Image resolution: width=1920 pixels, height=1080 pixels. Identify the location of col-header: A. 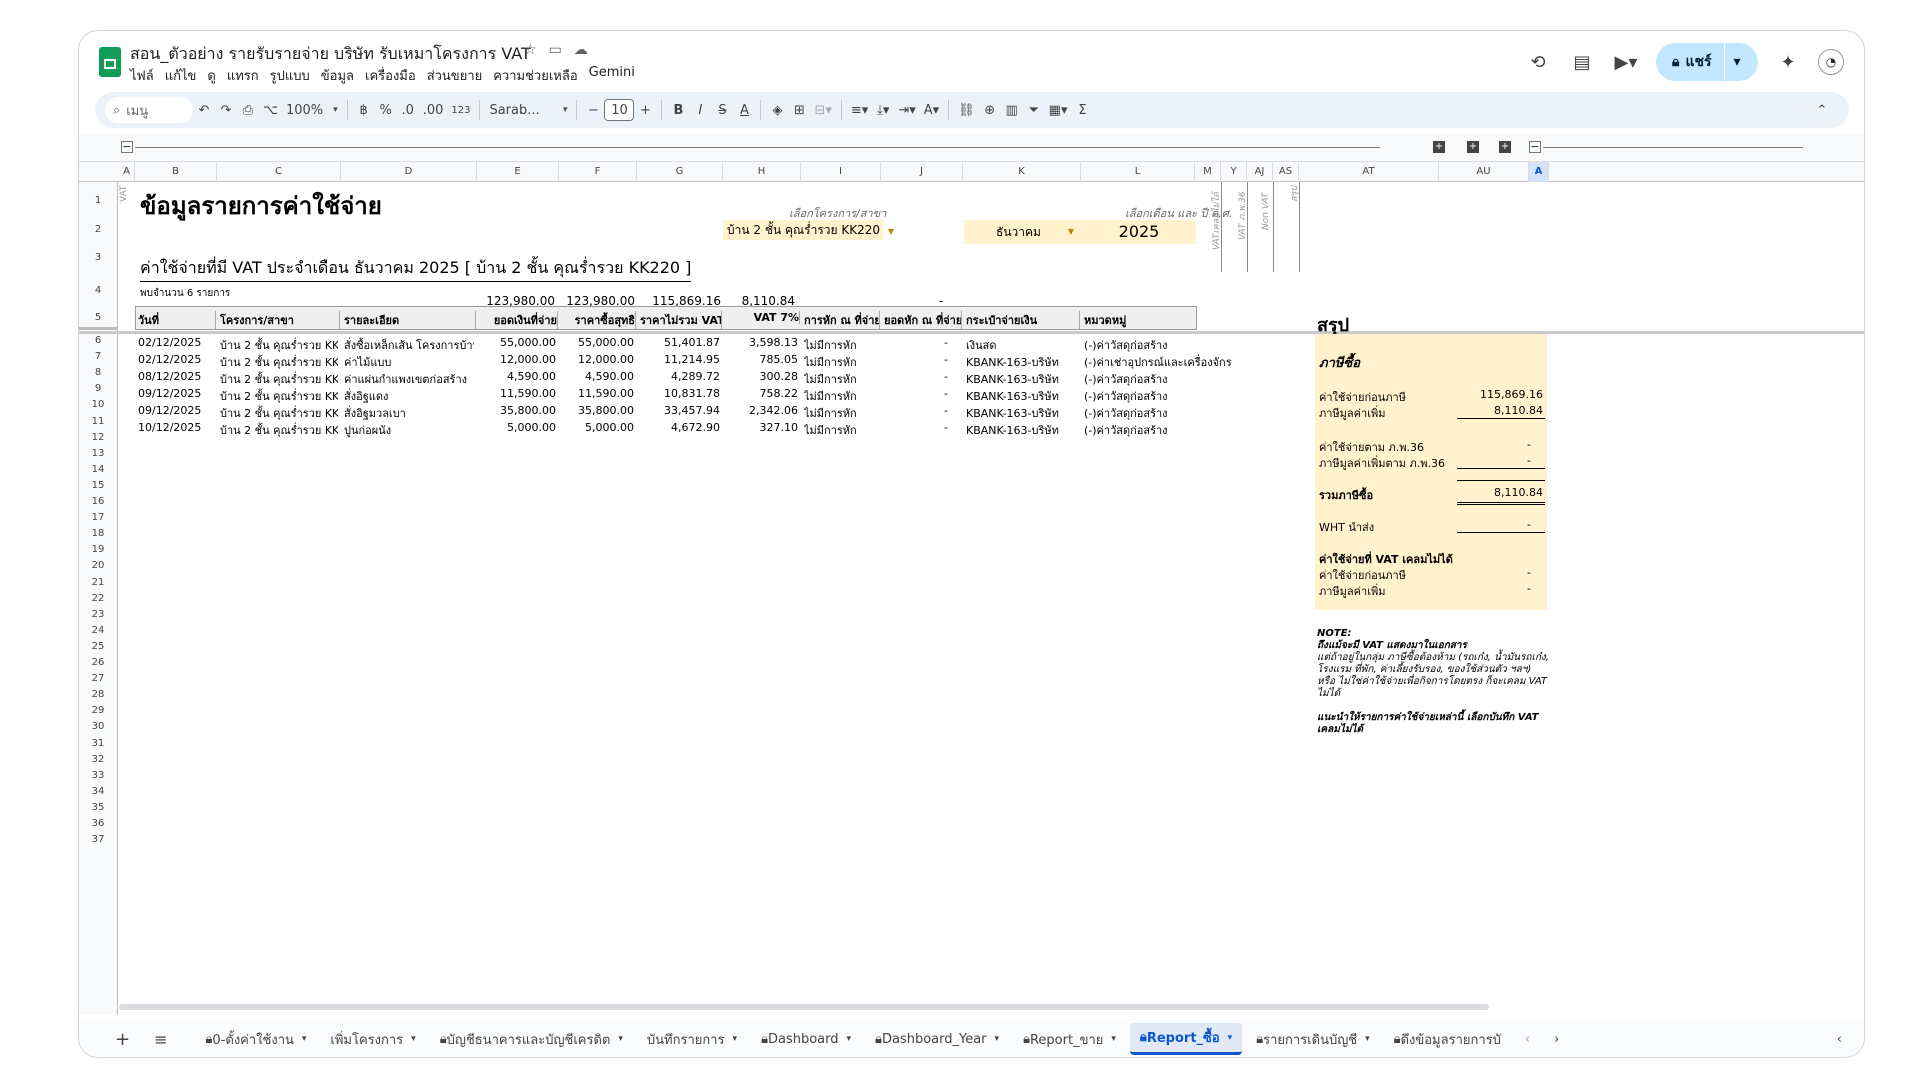
(1539, 172).